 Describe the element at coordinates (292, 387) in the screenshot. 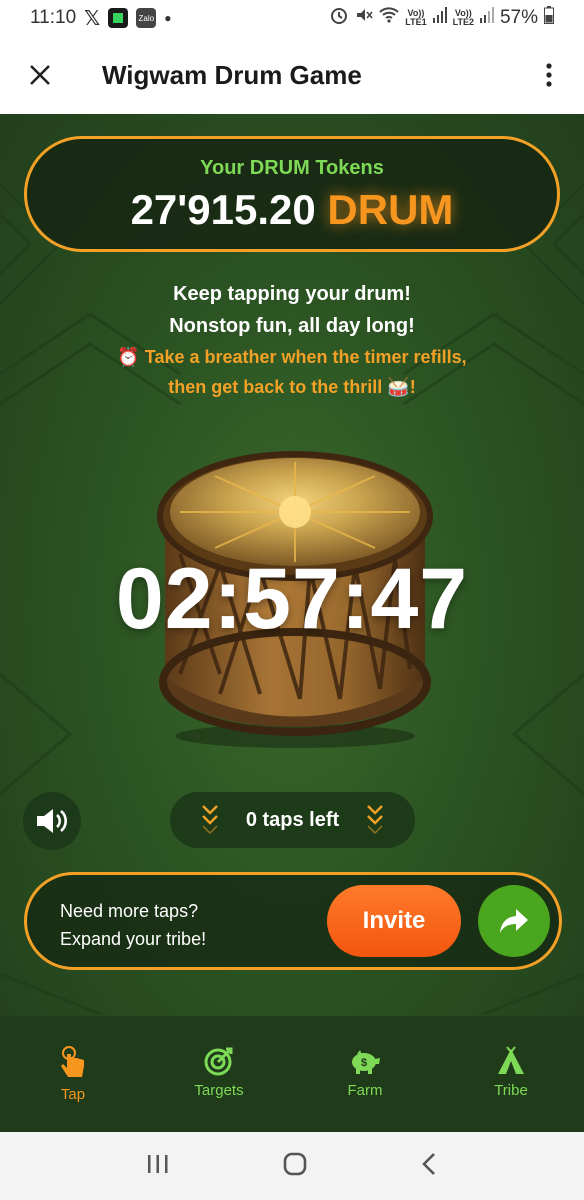

I see `message-line-4: then get back to the thrill 🥁!` at that location.